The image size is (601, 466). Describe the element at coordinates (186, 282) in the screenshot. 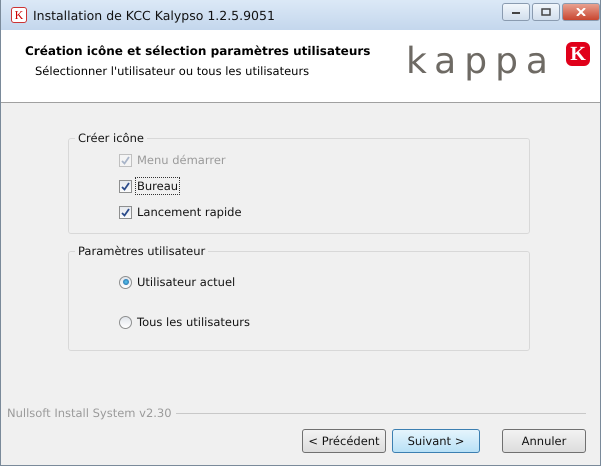

I see `option-label: Utilisateur actuel` at that location.